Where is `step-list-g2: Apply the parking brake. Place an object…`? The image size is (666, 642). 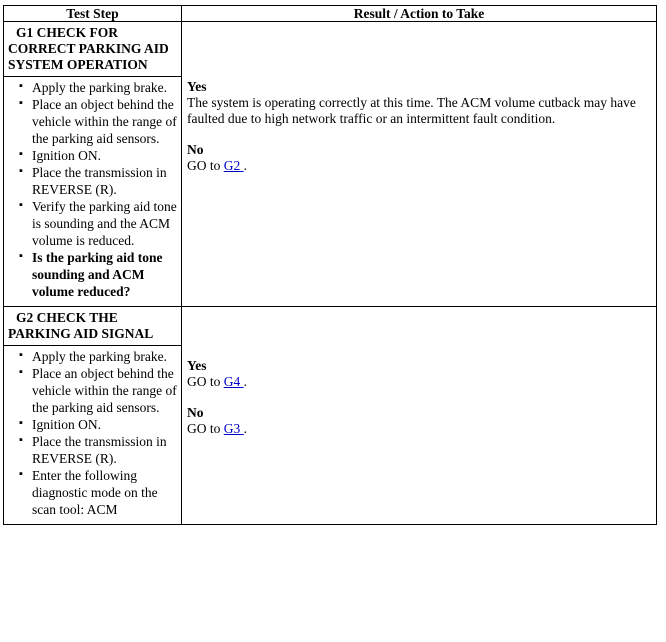 step-list-g2: Apply the parking brake. Place an object… is located at coordinates (92, 432).